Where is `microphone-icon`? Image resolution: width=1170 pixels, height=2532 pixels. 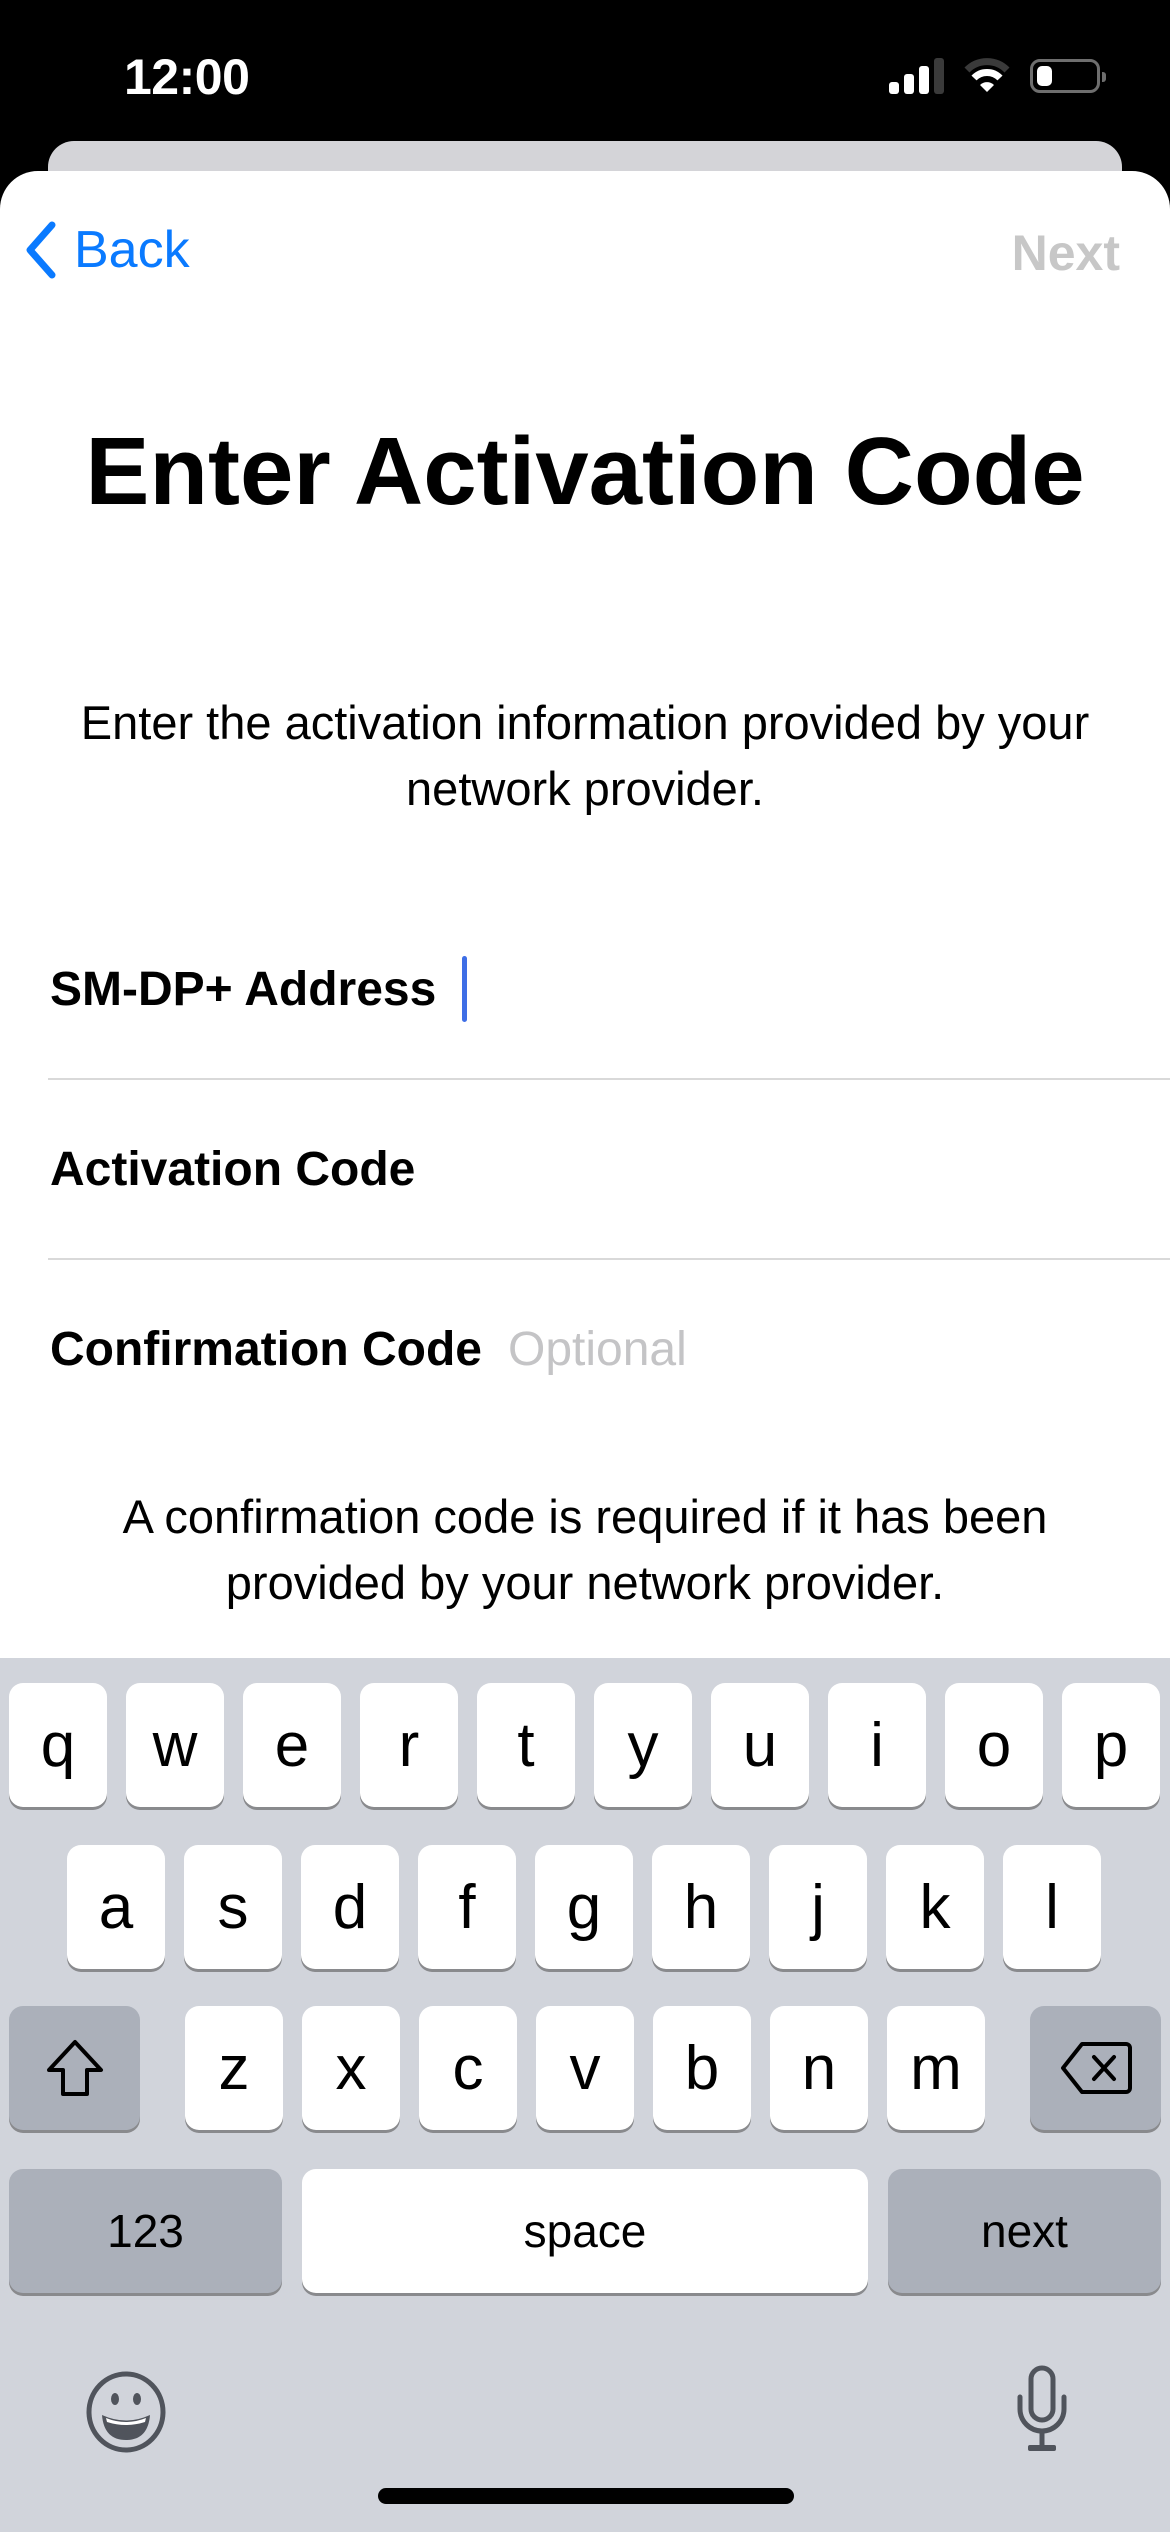 microphone-icon is located at coordinates (1042, 2410).